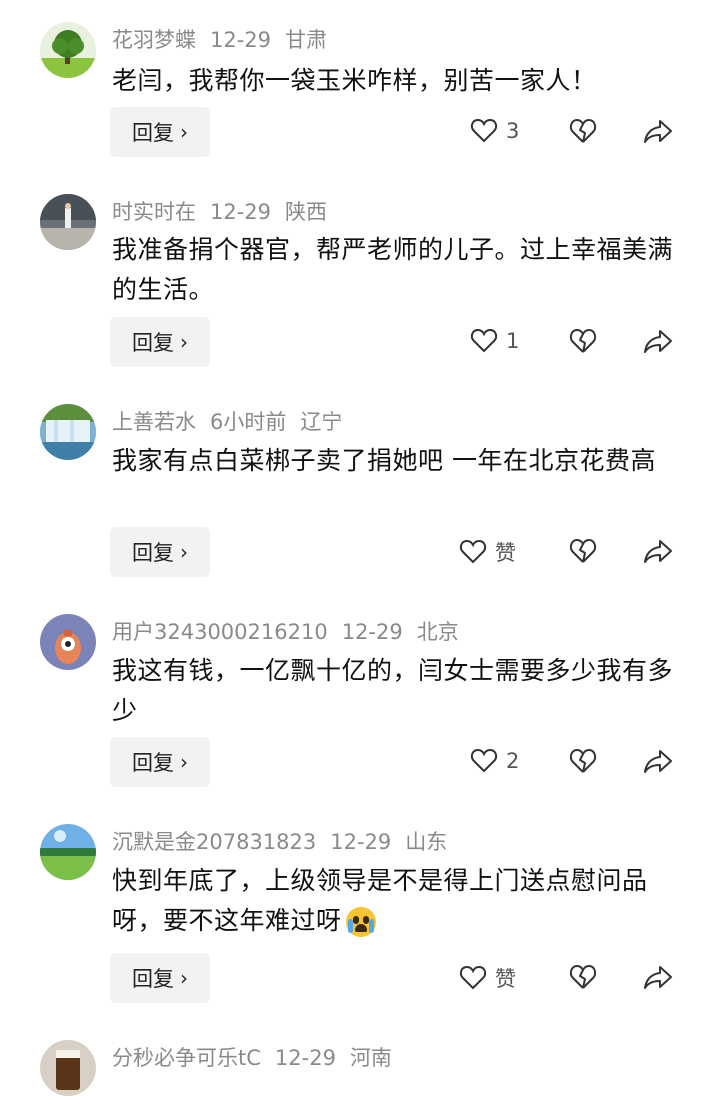 This screenshot has width=714, height=1096. Describe the element at coordinates (360, 922) in the screenshot. I see `crying-face-emoji` at that location.